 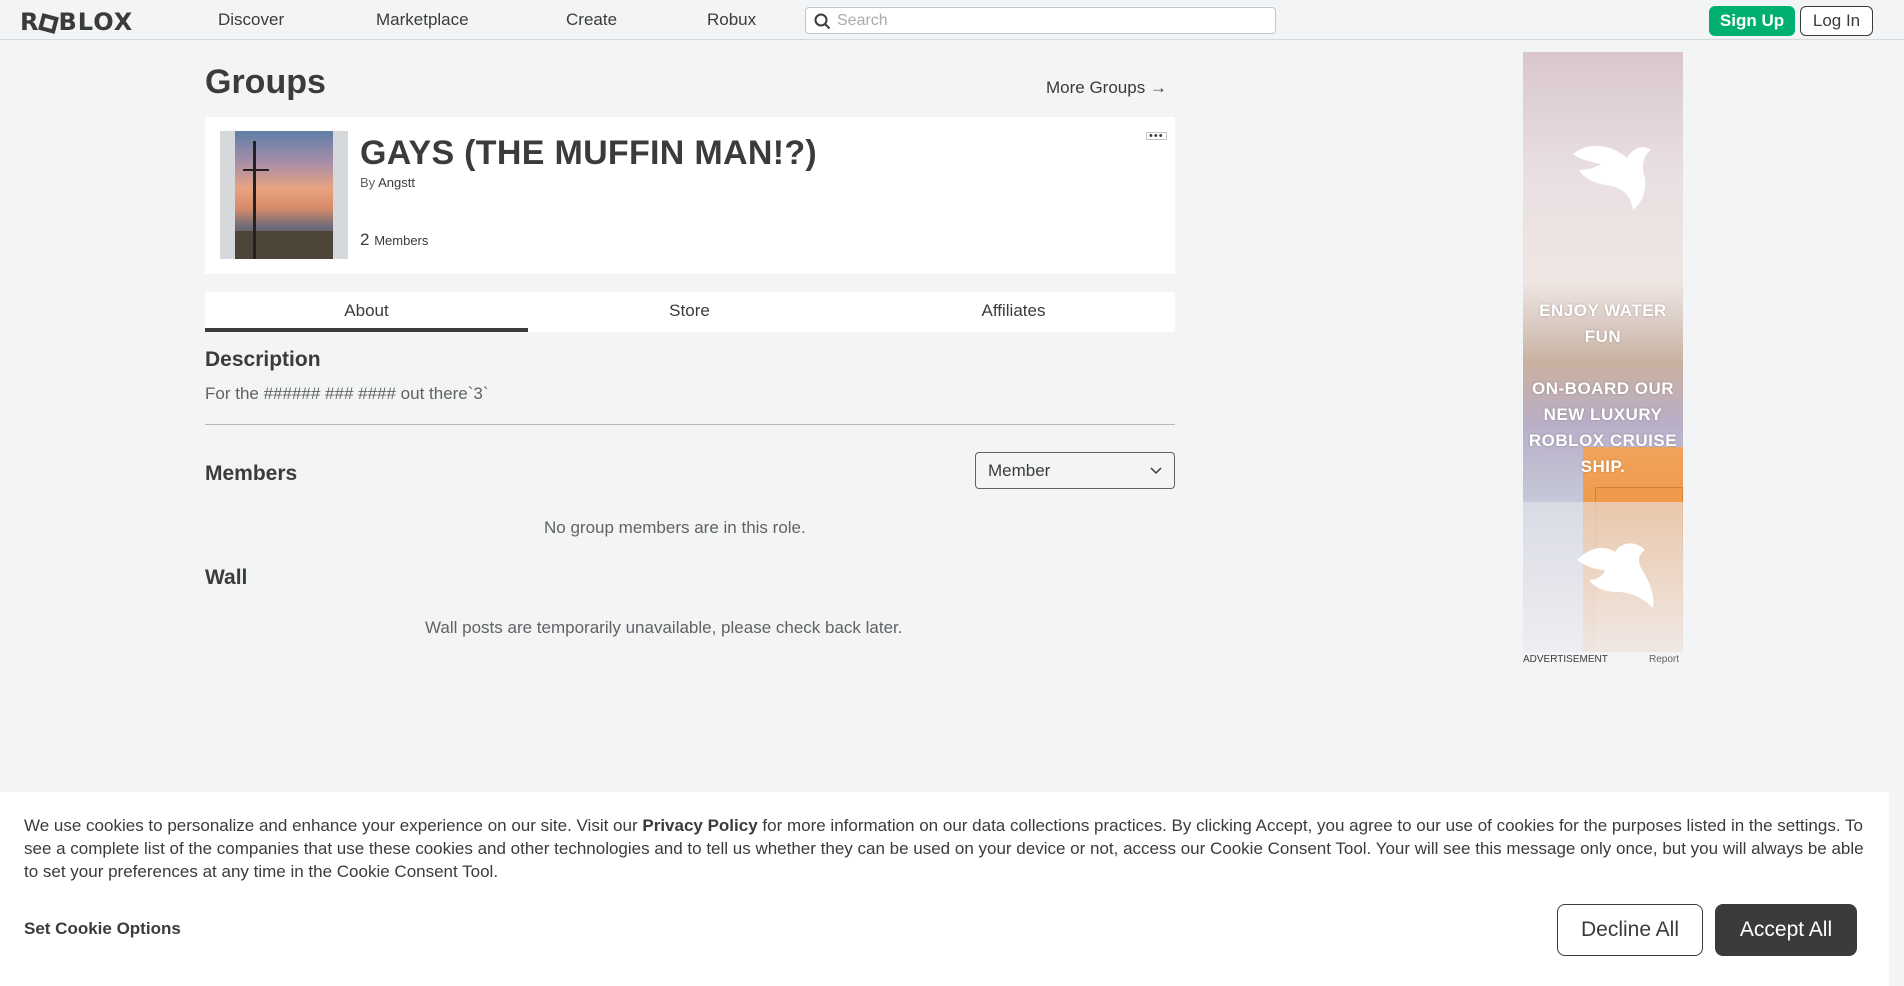 I want to click on description-text: For the ###### ### #### out there`3`, so click(x=347, y=393).